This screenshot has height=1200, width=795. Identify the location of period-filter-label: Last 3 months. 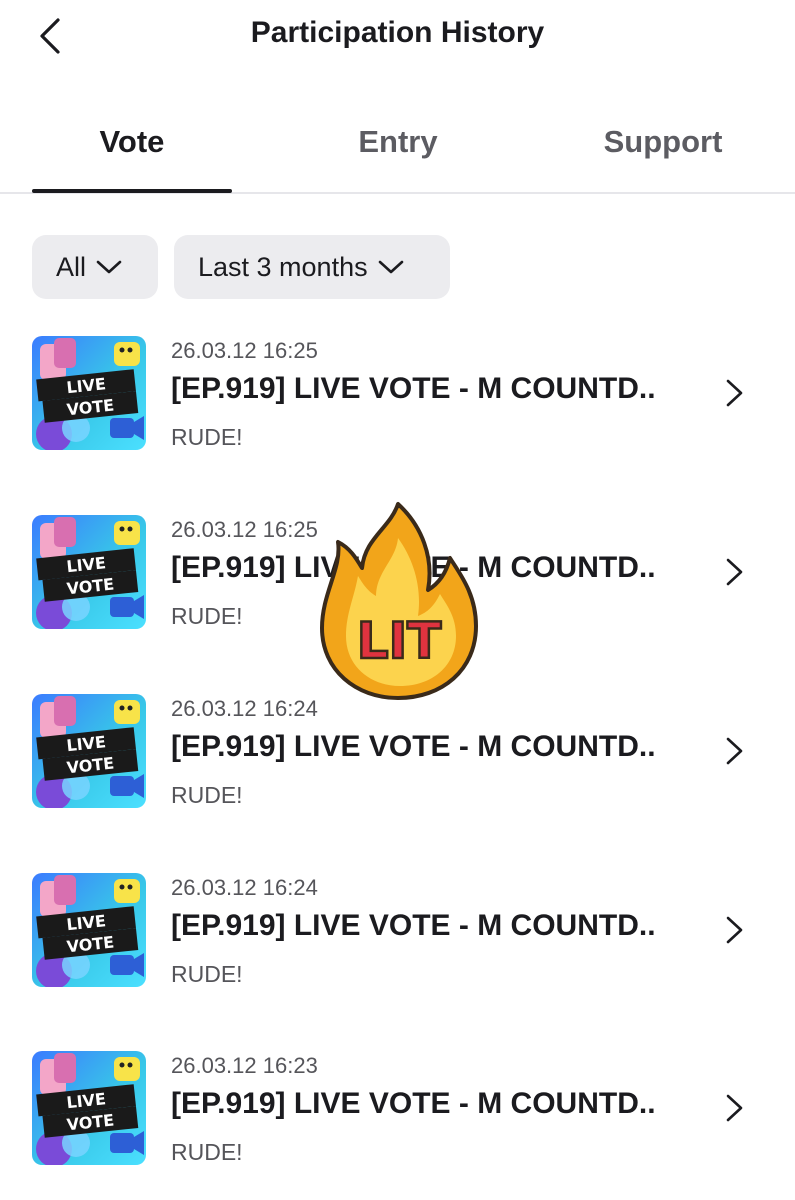
(283, 266).